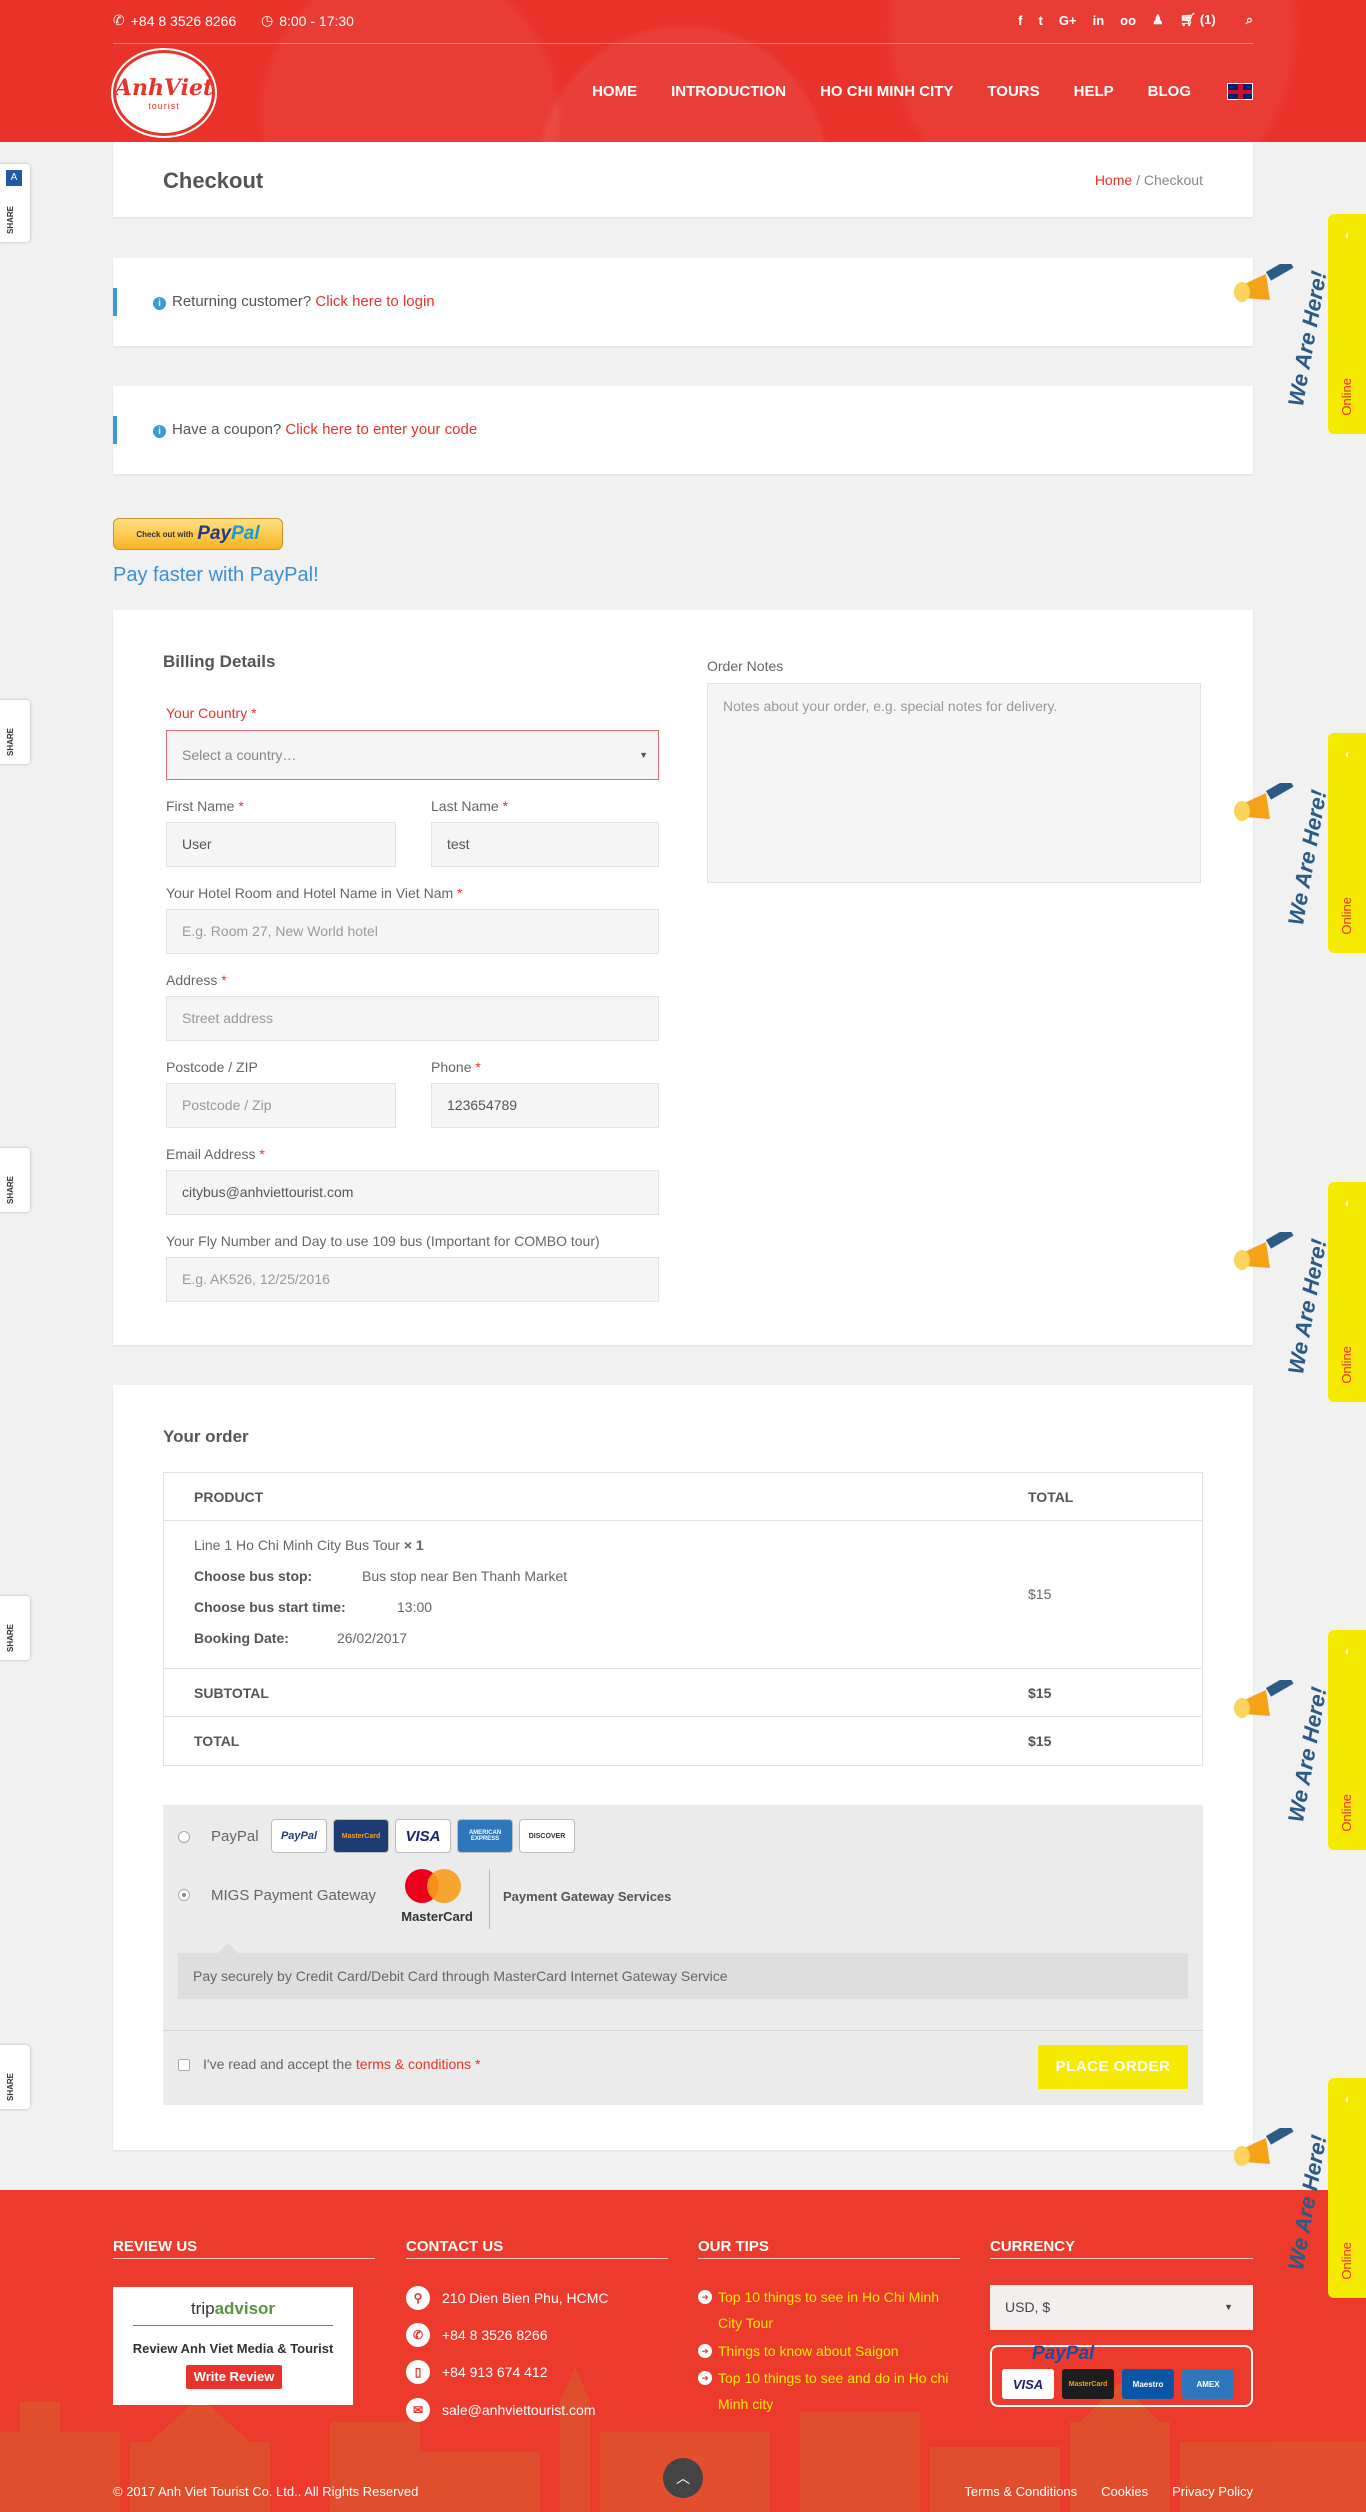  I want to click on terms-checkbox, so click(184, 2065).